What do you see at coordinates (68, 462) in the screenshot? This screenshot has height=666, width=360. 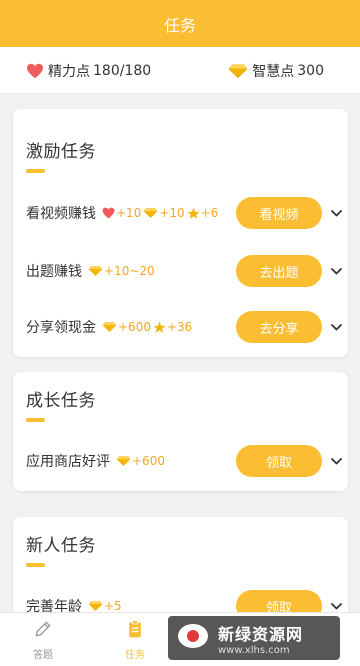 I see `task-title: 应用商店好评` at bounding box center [68, 462].